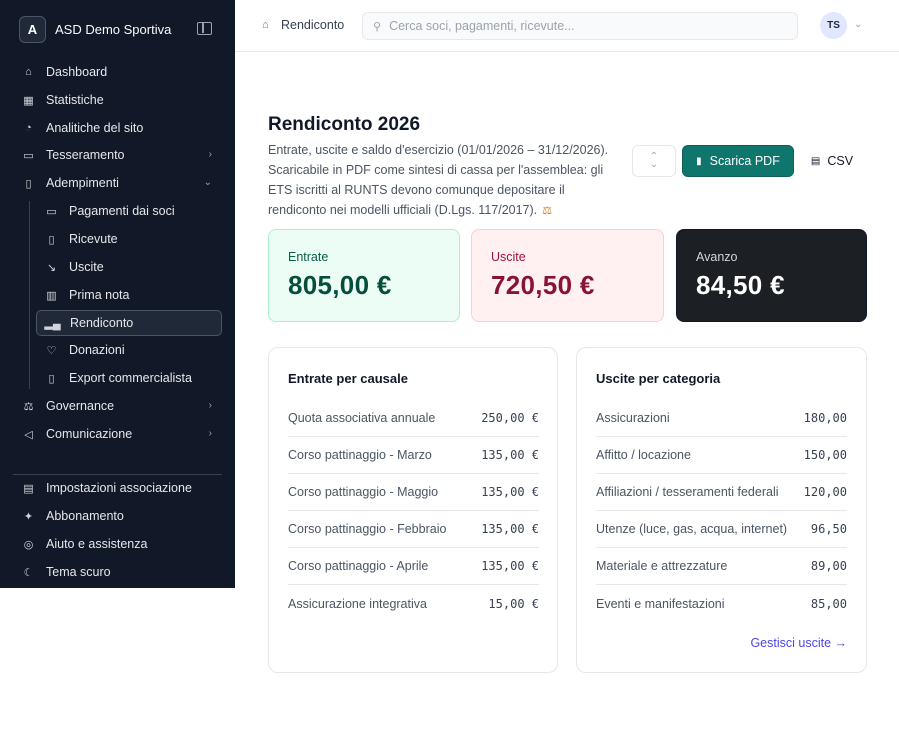 This screenshot has width=899, height=731. I want to click on moon-icon: ☾, so click(28, 572).